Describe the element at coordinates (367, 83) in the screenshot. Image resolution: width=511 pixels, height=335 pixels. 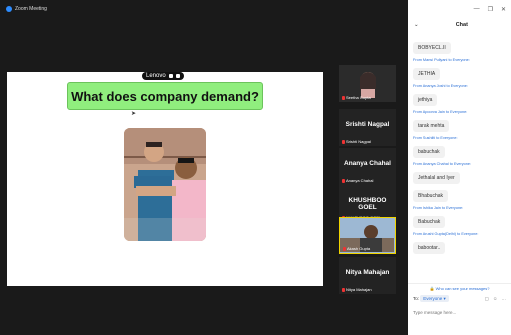
I see `participant-tile: Seetha Gupta` at that location.